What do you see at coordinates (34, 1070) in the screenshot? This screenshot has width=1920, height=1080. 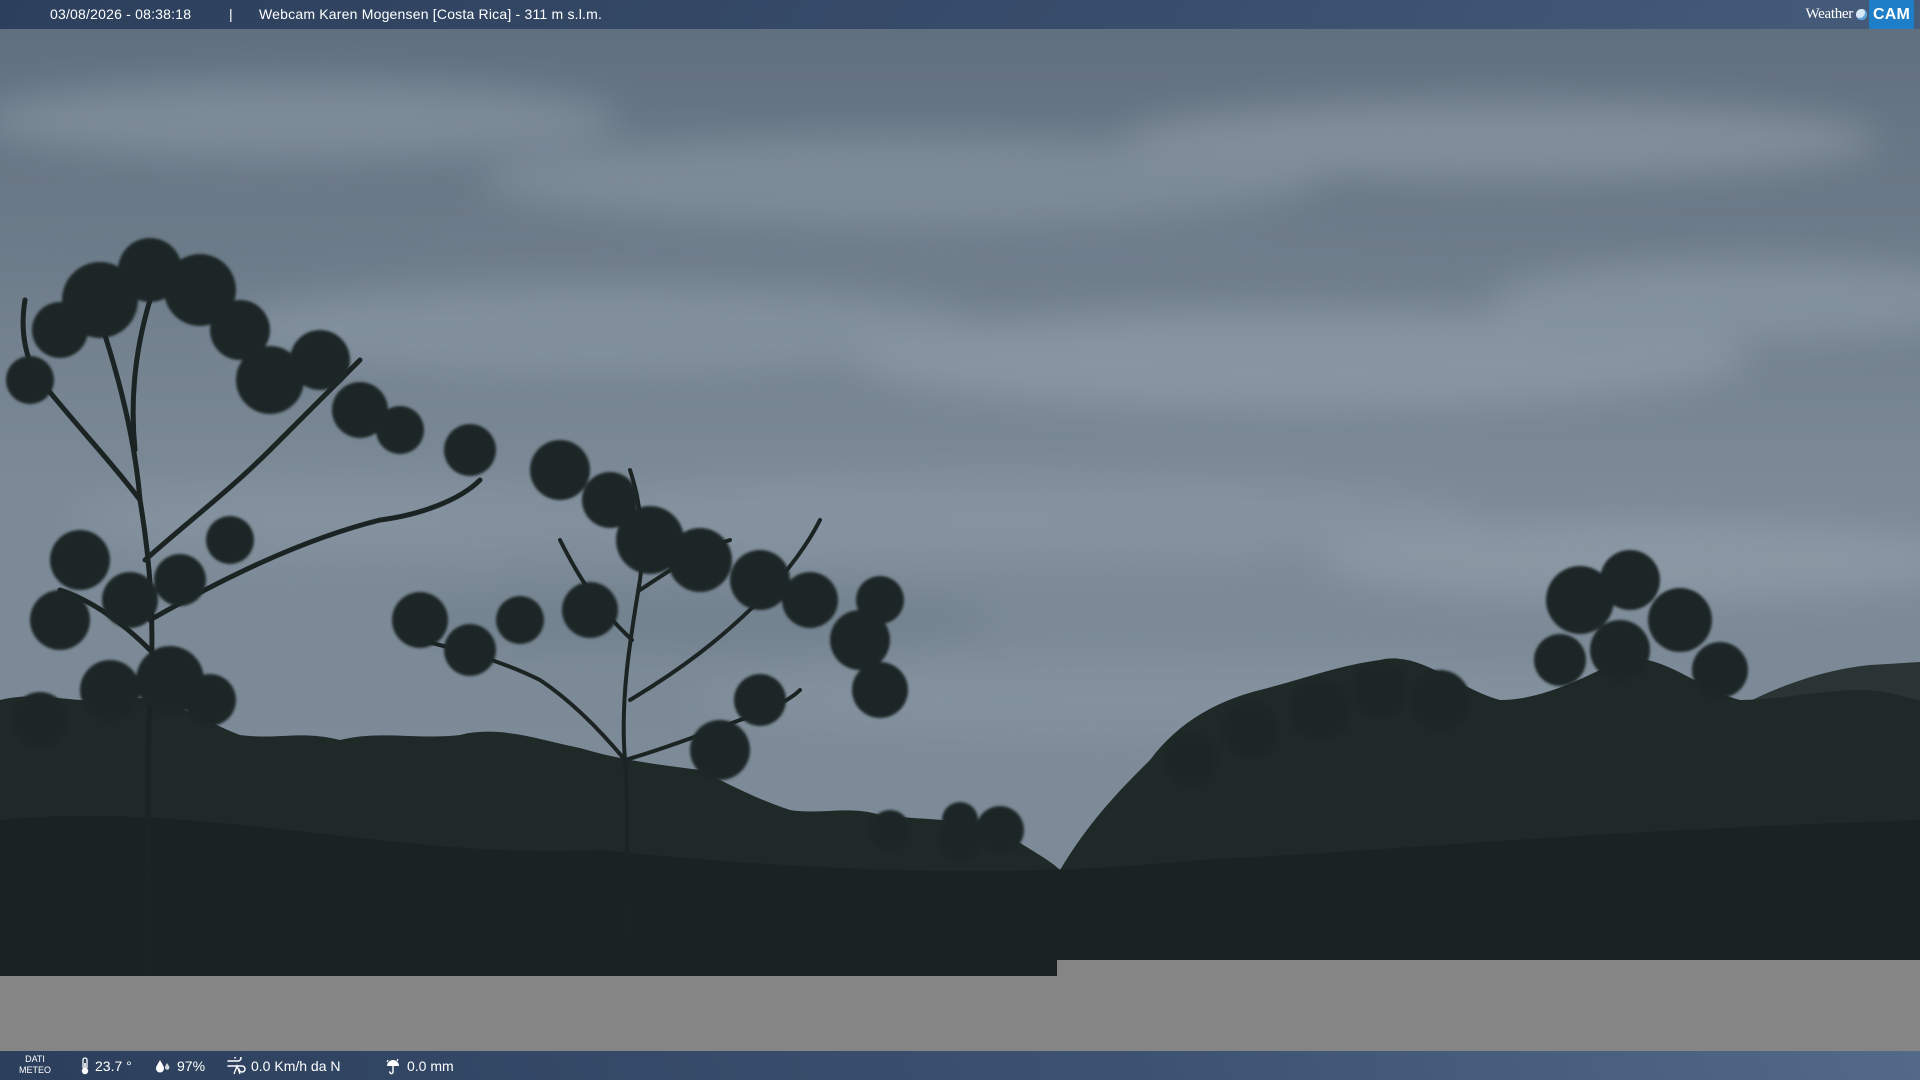 I see `weather-data-label-line2: METEO` at bounding box center [34, 1070].